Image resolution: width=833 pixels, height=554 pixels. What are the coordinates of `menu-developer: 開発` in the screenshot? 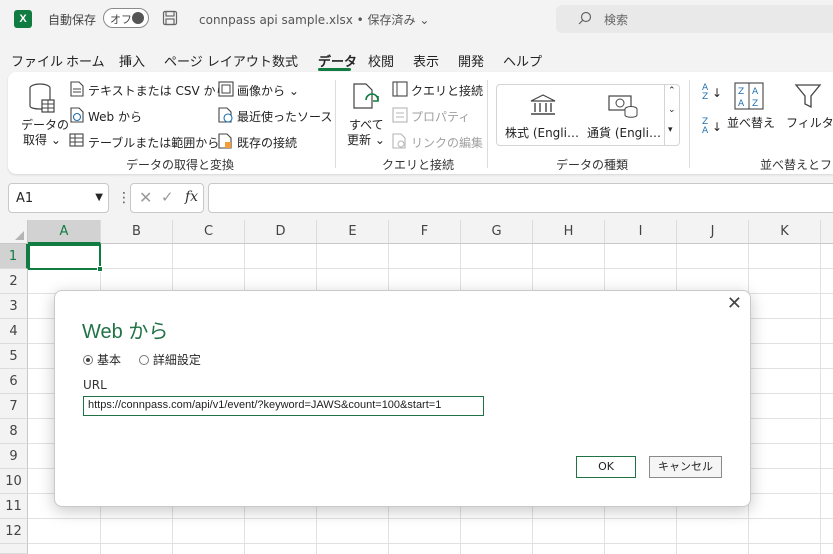 It's located at (471, 60).